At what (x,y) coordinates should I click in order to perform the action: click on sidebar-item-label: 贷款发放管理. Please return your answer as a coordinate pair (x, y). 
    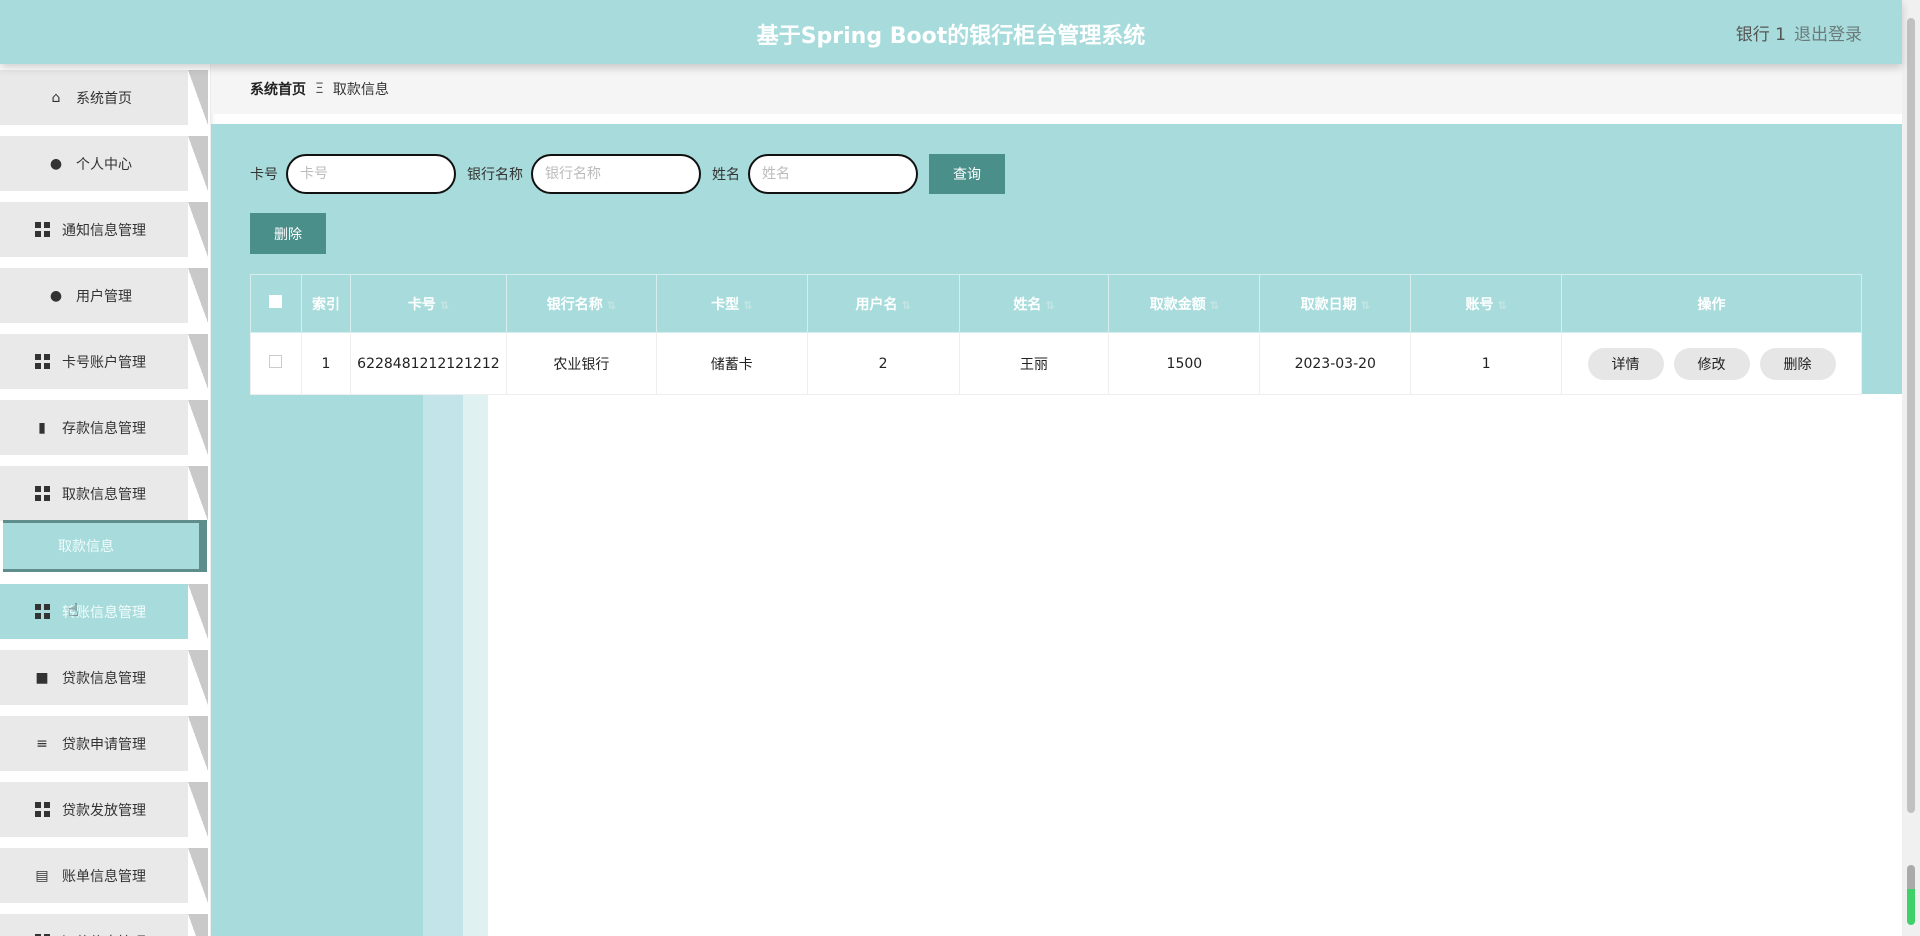
    Looking at the image, I should click on (104, 810).